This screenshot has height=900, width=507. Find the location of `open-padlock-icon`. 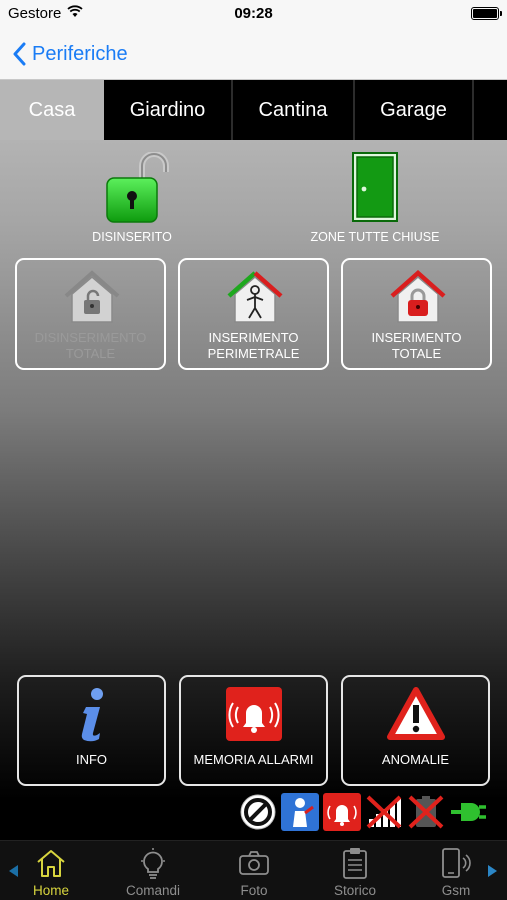

open-padlock-icon is located at coordinates (137, 187).